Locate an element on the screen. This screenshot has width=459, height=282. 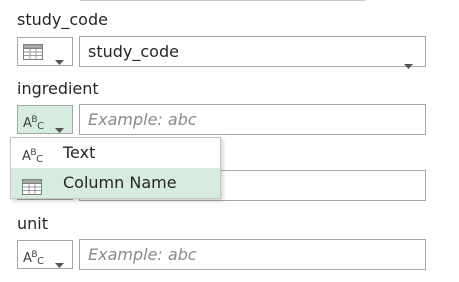
field-label-unit: unit is located at coordinates (32, 223).